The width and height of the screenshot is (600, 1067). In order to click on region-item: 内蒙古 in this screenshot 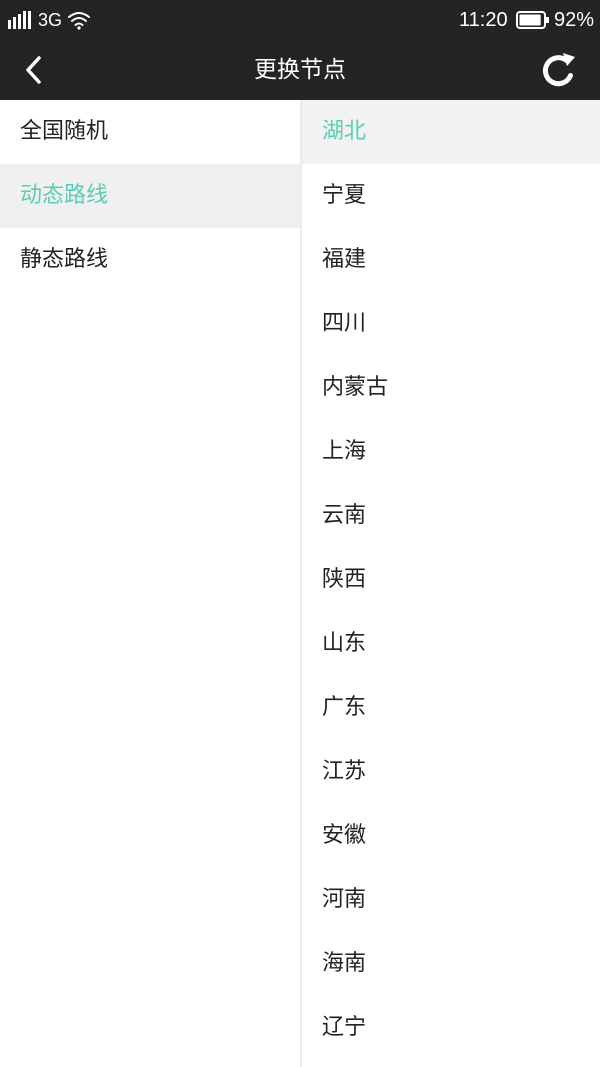, I will do `click(451, 388)`.